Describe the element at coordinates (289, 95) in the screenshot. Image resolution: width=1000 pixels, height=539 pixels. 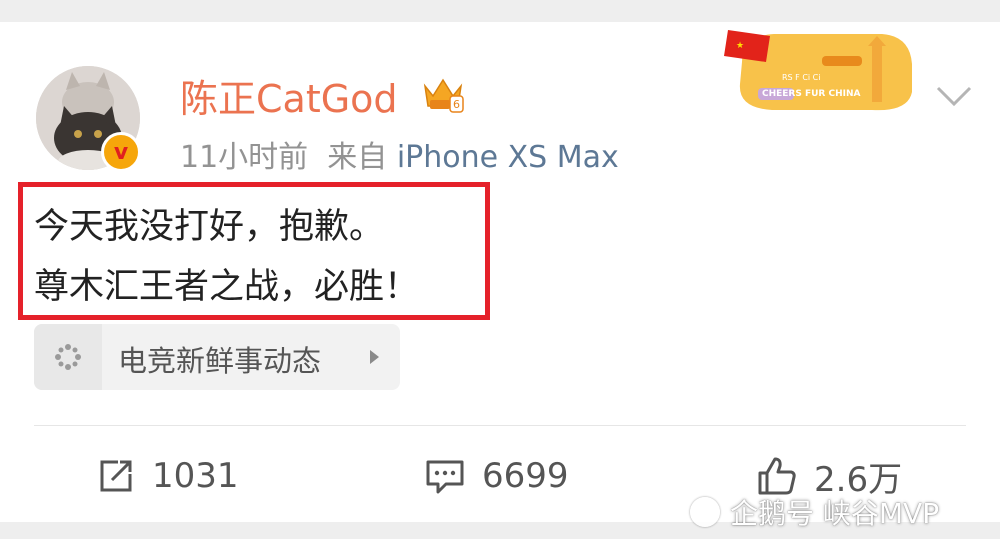
I see `username: 陈正CatGod` at that location.